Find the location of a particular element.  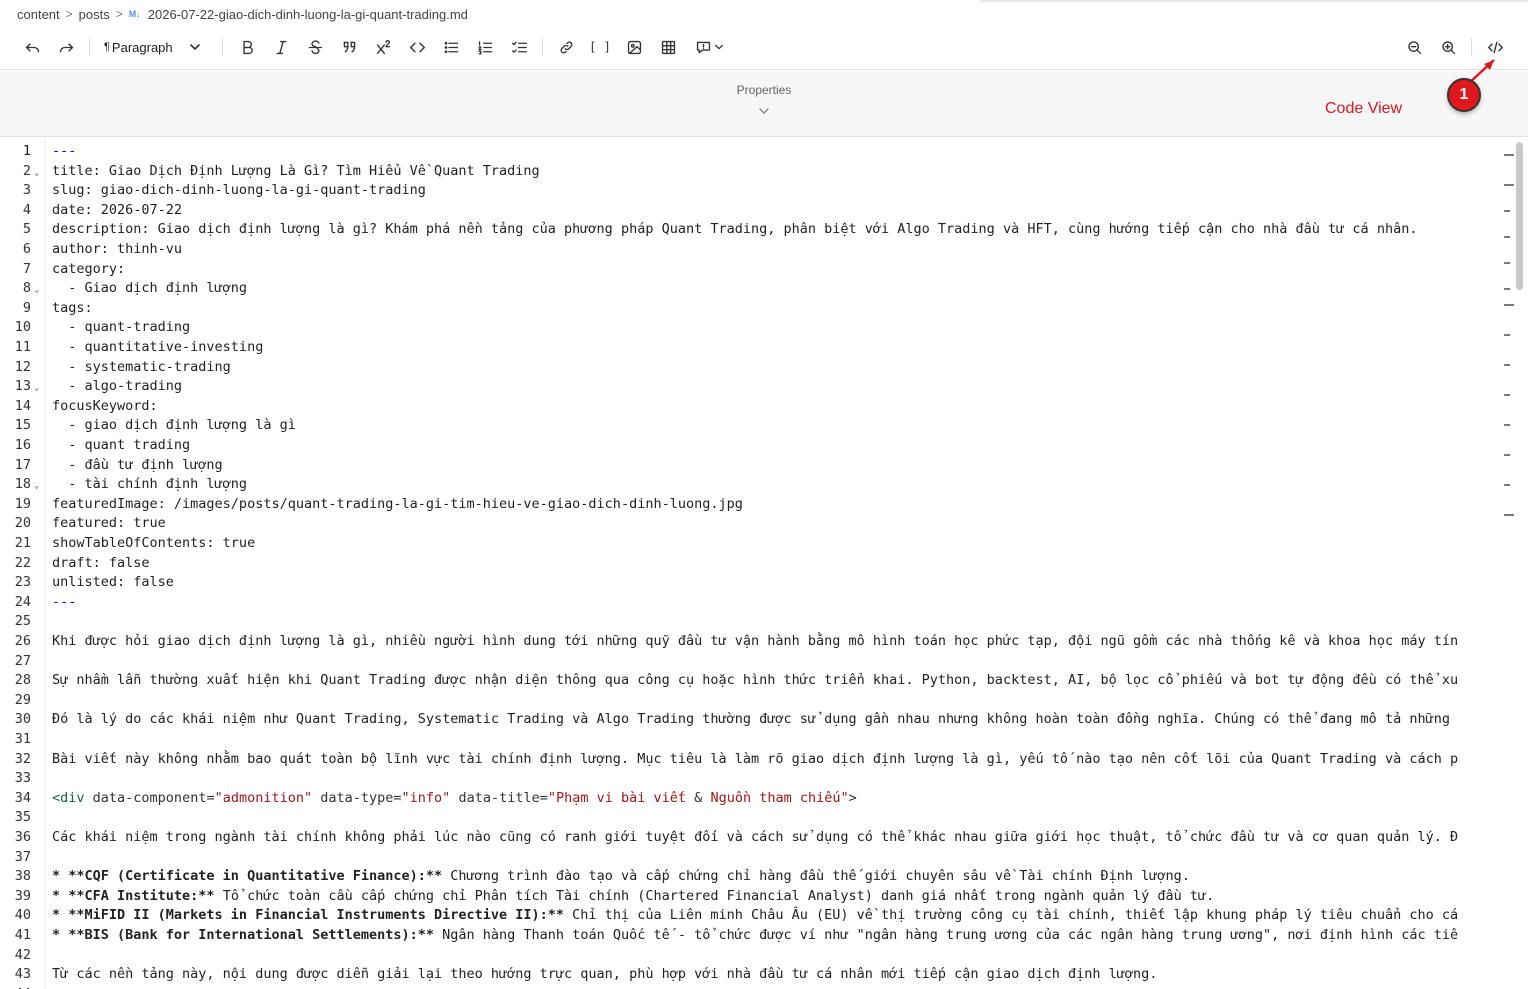

task-list-button is located at coordinates (519, 47).